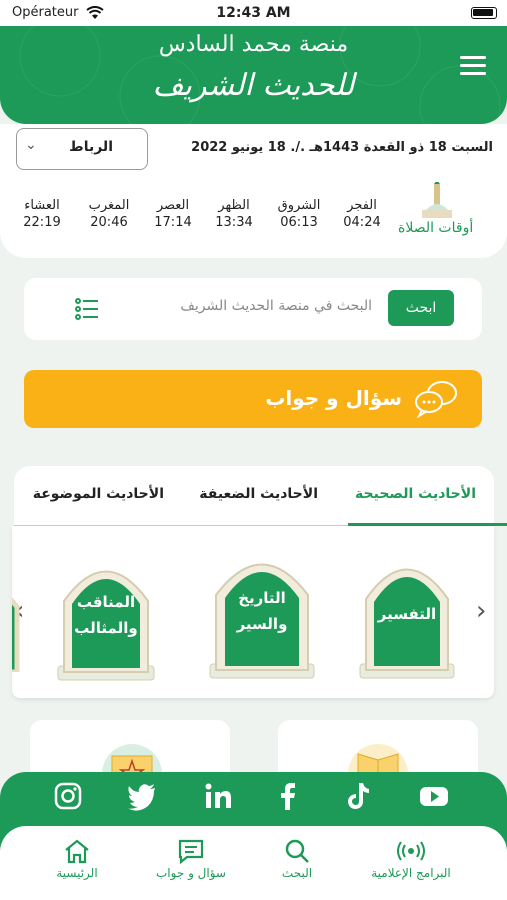 Image resolution: width=507 pixels, height=900 pixels. I want to click on linkedin-icon, so click(218, 796).